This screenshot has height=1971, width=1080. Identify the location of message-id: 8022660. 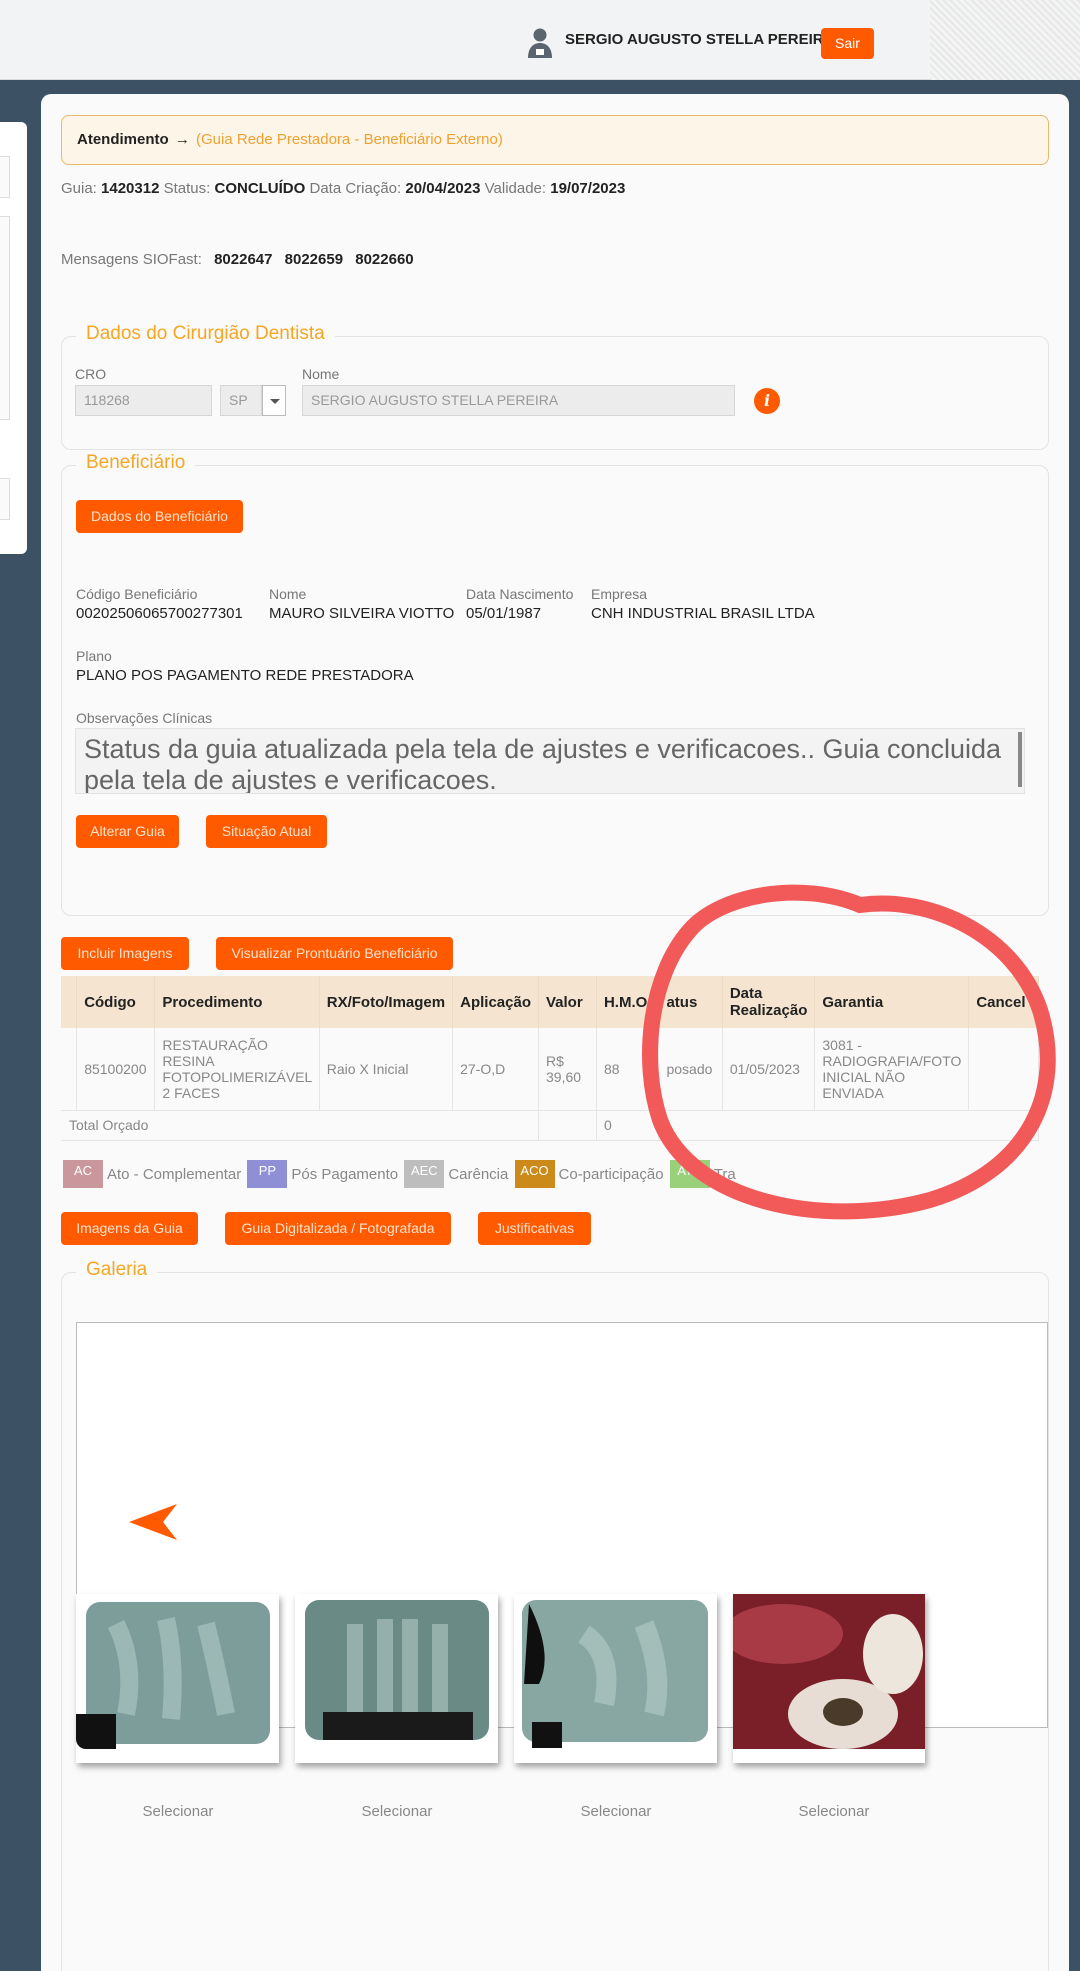
(384, 259).